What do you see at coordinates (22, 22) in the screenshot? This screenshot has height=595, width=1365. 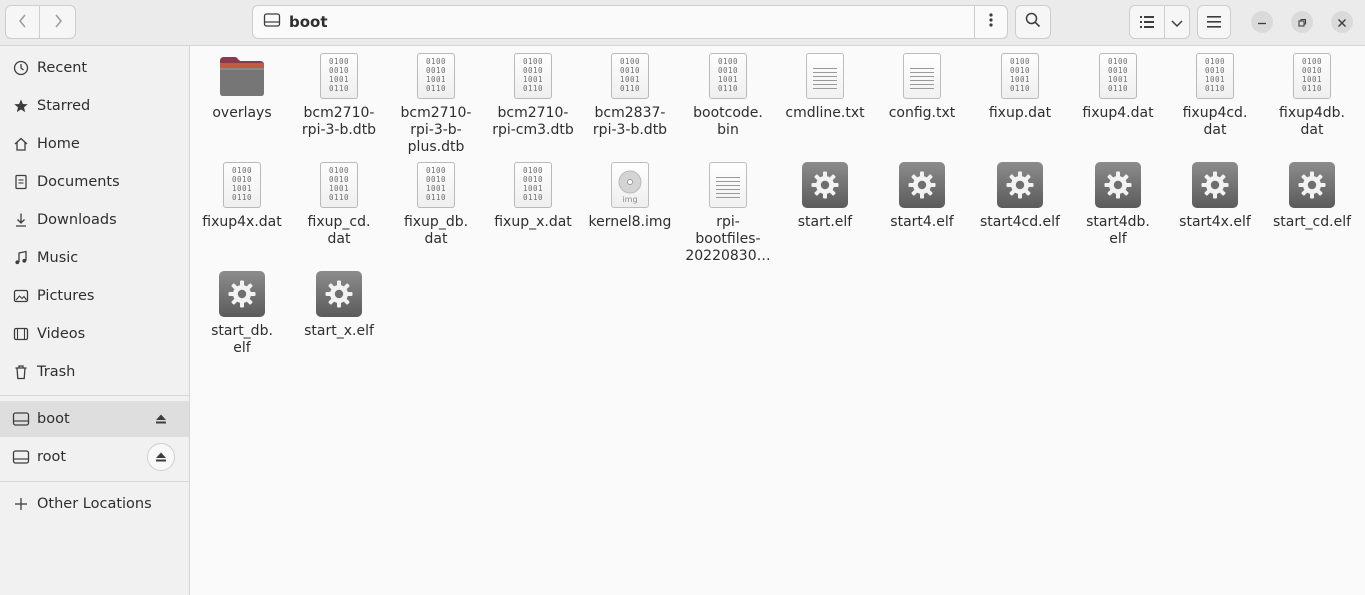 I see `back-button` at bounding box center [22, 22].